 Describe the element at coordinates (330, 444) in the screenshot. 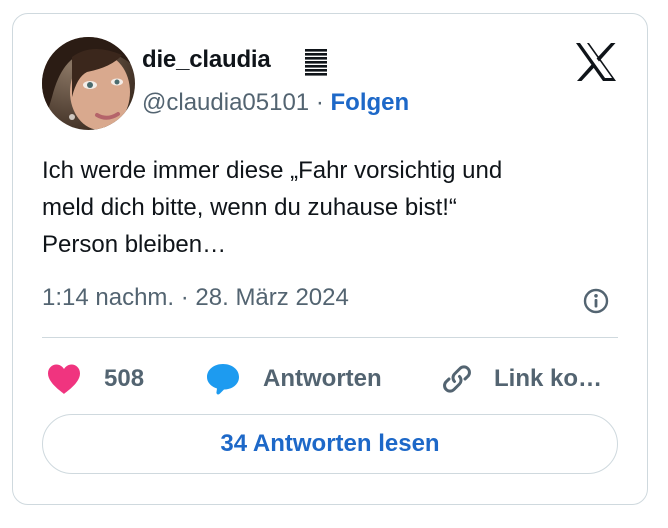

I see `read-replies-button: 34 Antworten lesen` at that location.